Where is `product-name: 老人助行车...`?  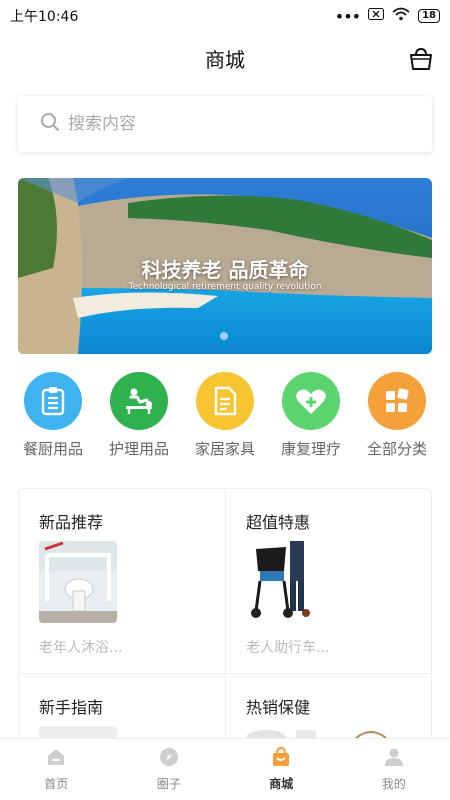 product-name: 老人助行车... is located at coordinates (288, 648).